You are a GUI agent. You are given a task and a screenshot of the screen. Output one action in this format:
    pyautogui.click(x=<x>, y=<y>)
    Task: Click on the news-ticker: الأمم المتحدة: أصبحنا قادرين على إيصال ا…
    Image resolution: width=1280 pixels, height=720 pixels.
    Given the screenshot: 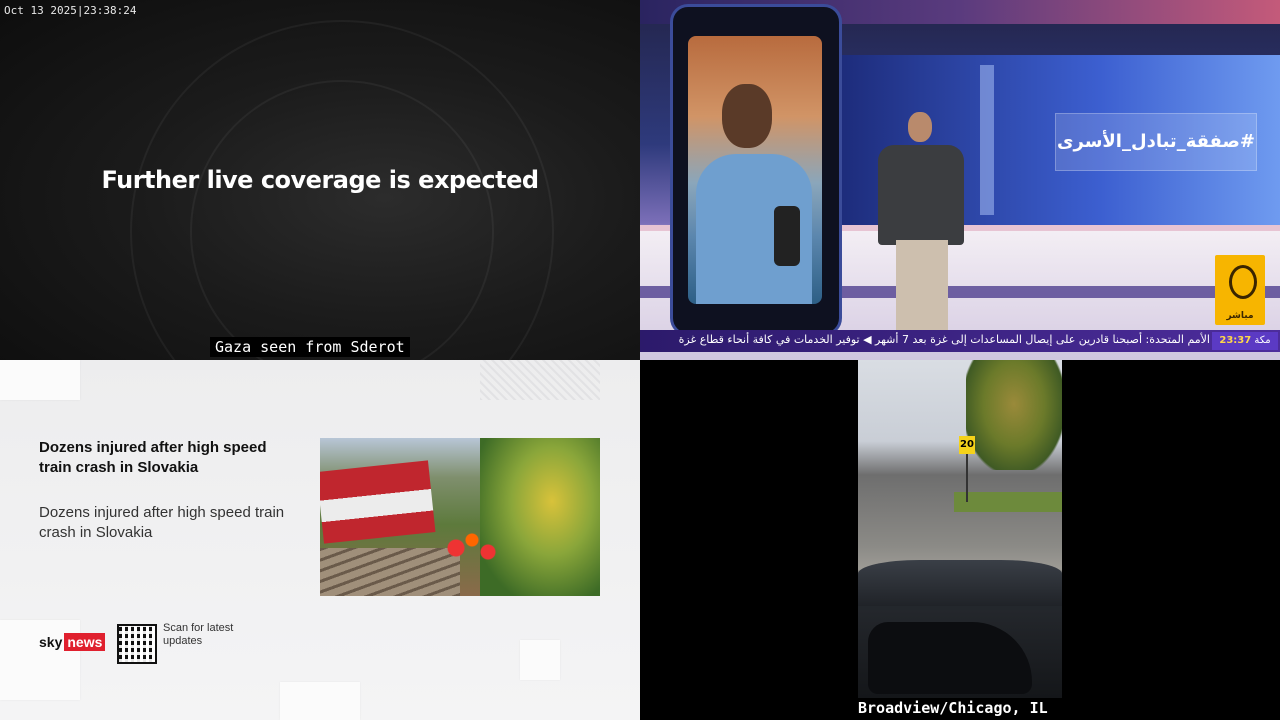 What is the action you would take?
    pyautogui.click(x=960, y=341)
    